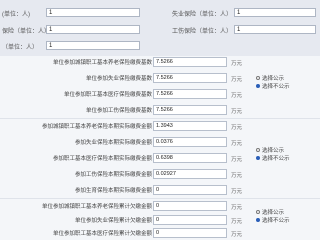 The image size is (320, 240). What do you see at coordinates (118, 79) in the screenshot?
I see `field-label: 单位参加失业保险缴费基数` at bounding box center [118, 79].